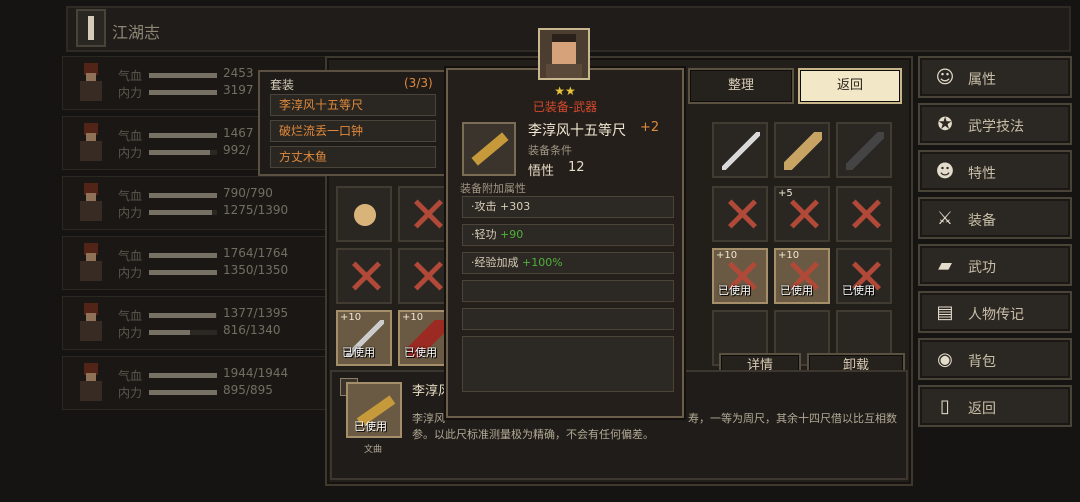 The image size is (1080, 502). What do you see at coordinates (996, 315) in the screenshot?
I see `nav-label: 人物传记` at bounding box center [996, 315].